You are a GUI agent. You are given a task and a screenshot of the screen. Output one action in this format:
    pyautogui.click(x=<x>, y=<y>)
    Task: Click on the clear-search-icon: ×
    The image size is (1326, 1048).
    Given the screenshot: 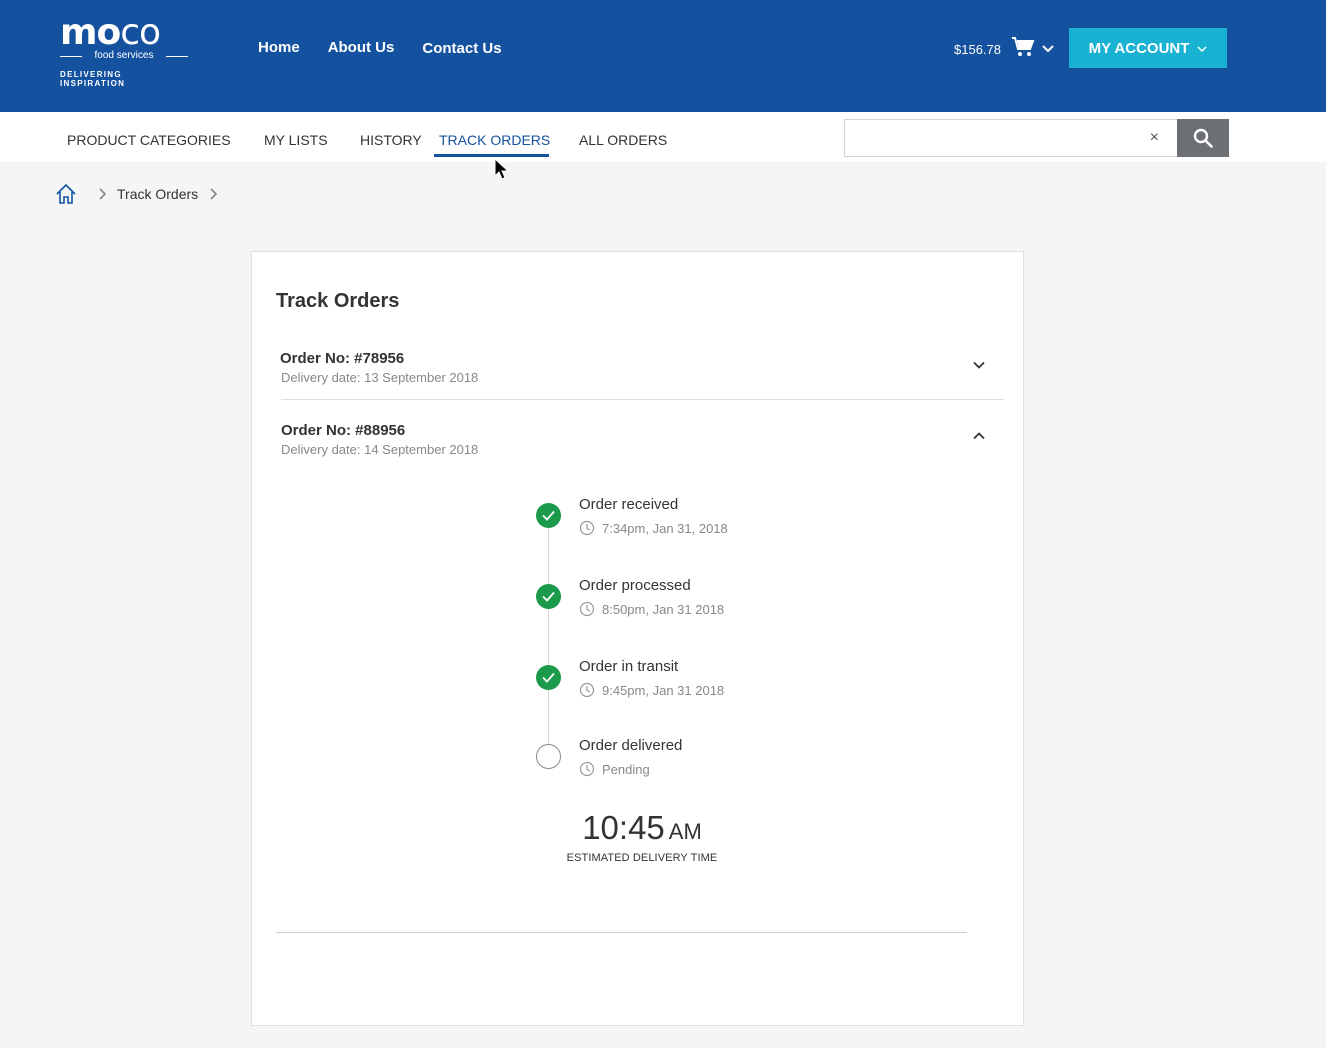 What is the action you would take?
    pyautogui.click(x=1154, y=138)
    